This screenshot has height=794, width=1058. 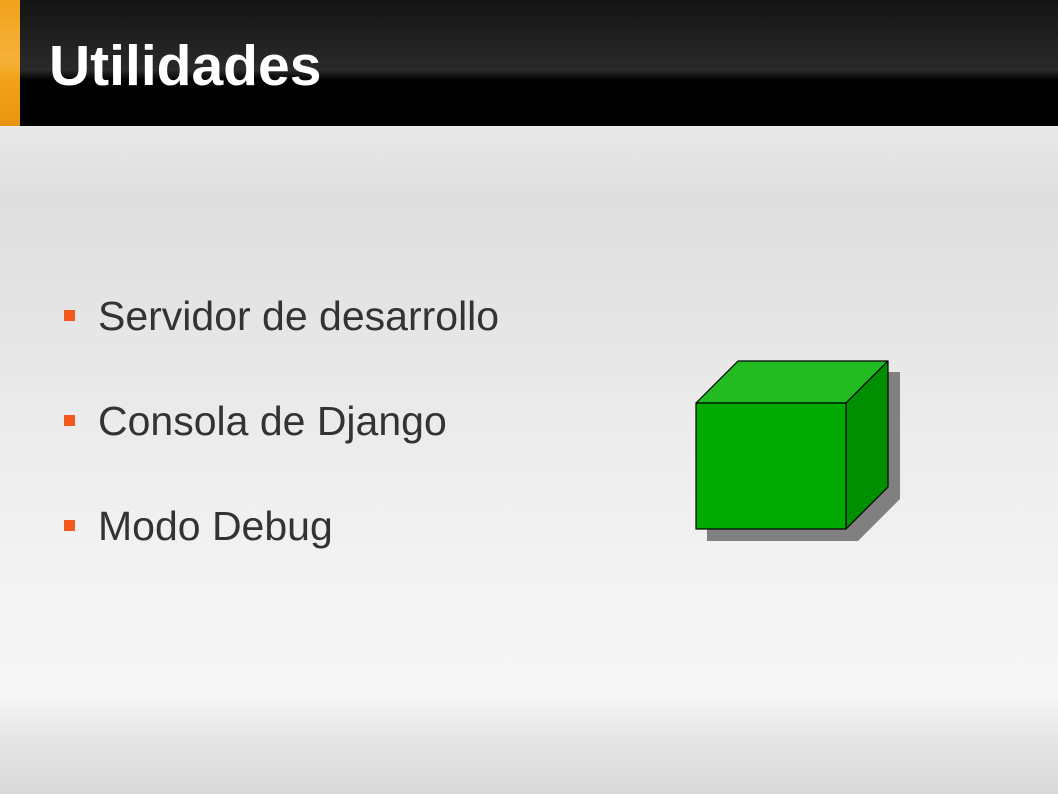 I want to click on bullet-text: Modo Debug, so click(x=215, y=526).